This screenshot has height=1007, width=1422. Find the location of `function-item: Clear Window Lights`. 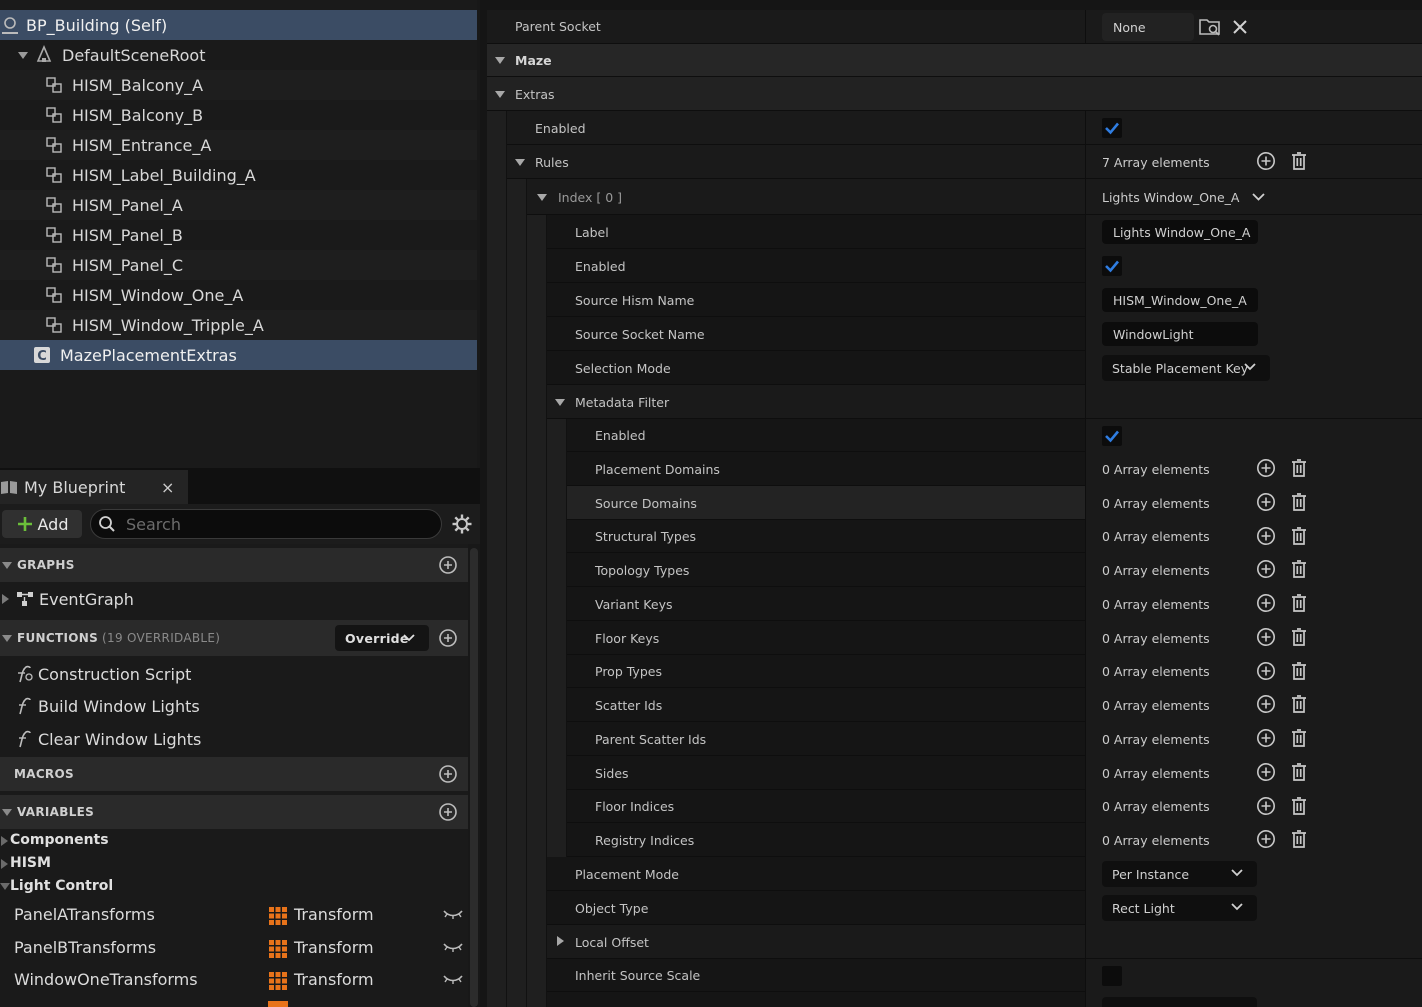

function-item: Clear Window Lights is located at coordinates (234, 739).